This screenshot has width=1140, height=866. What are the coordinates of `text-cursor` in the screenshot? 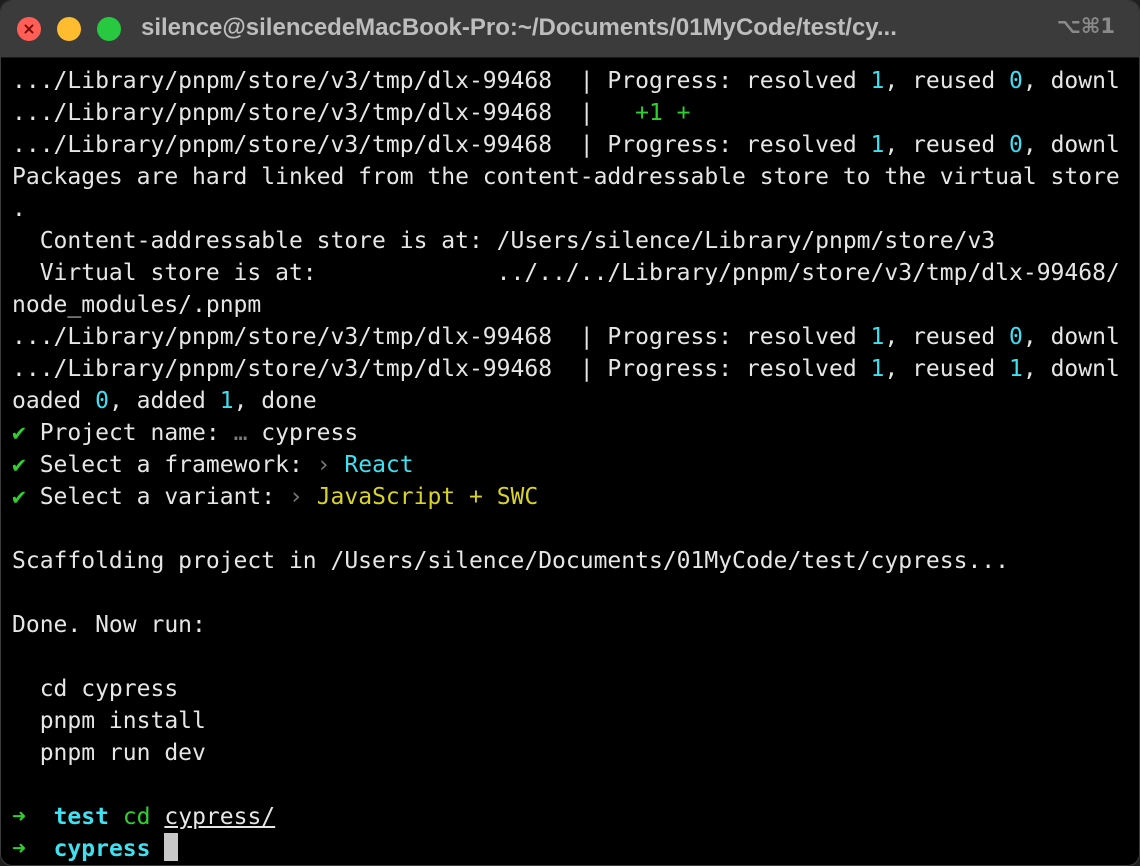 It's located at (171, 847).